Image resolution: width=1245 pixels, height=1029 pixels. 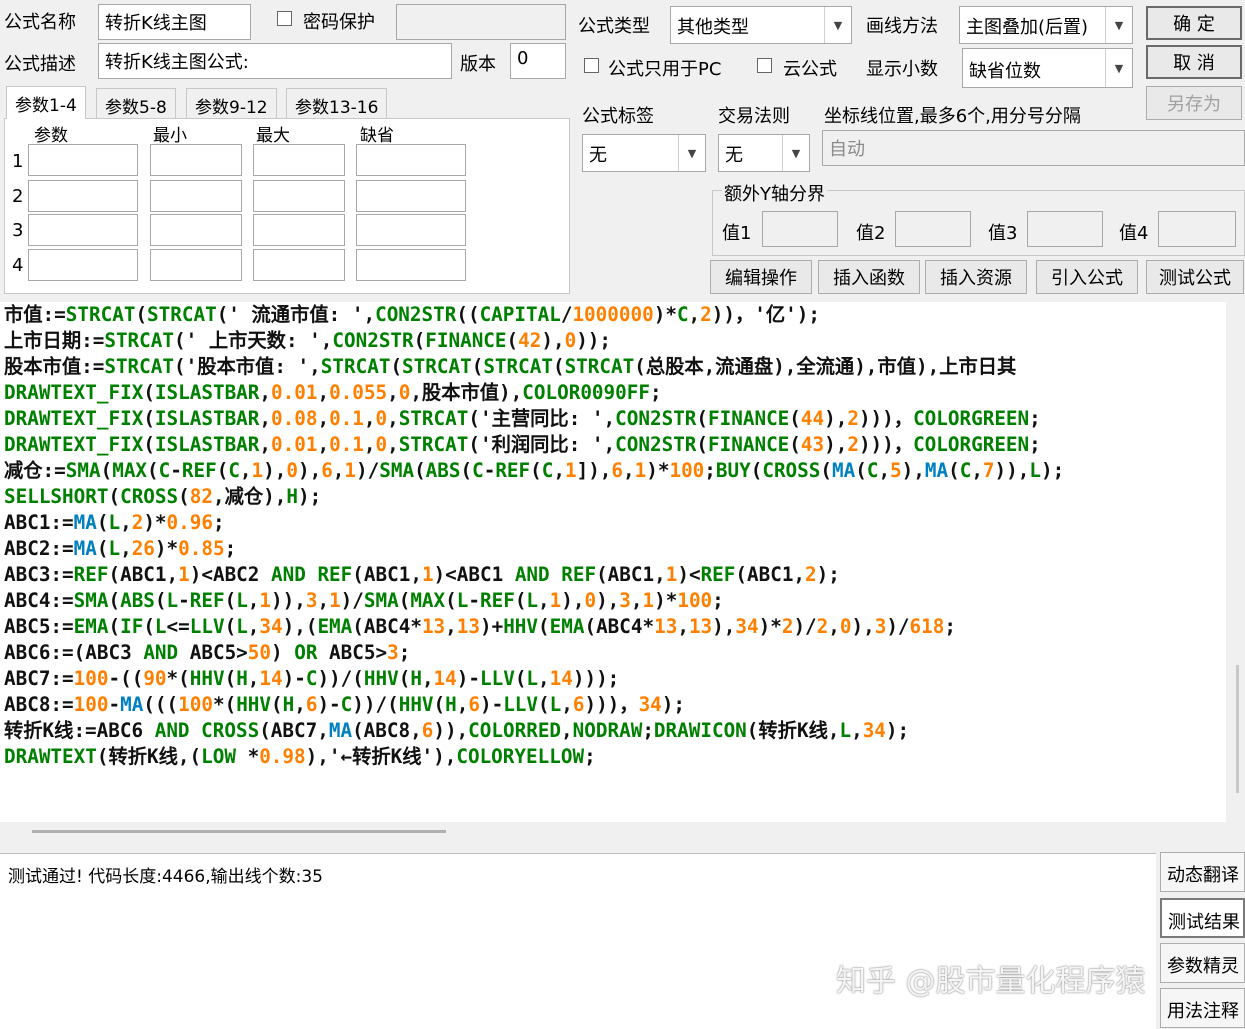 I want to click on y-value3-input, so click(x=1065, y=229).